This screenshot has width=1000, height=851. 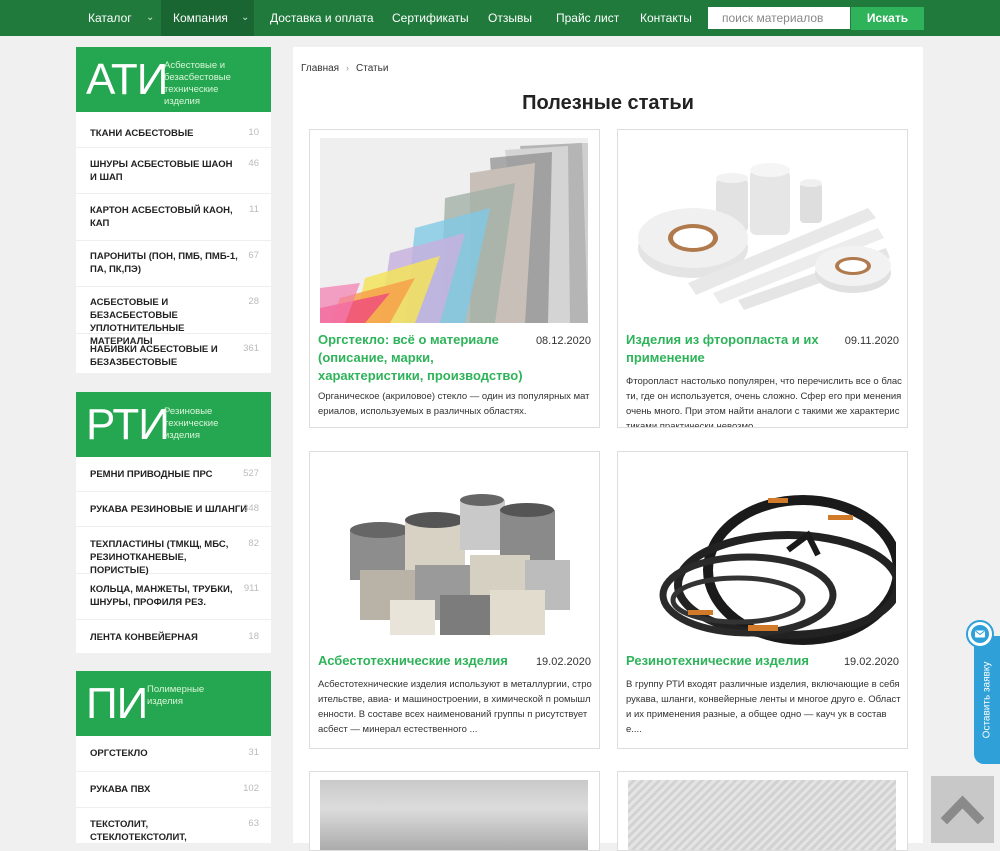 What do you see at coordinates (254, 209) in the screenshot?
I see `sidebar-item-count: 11` at bounding box center [254, 209].